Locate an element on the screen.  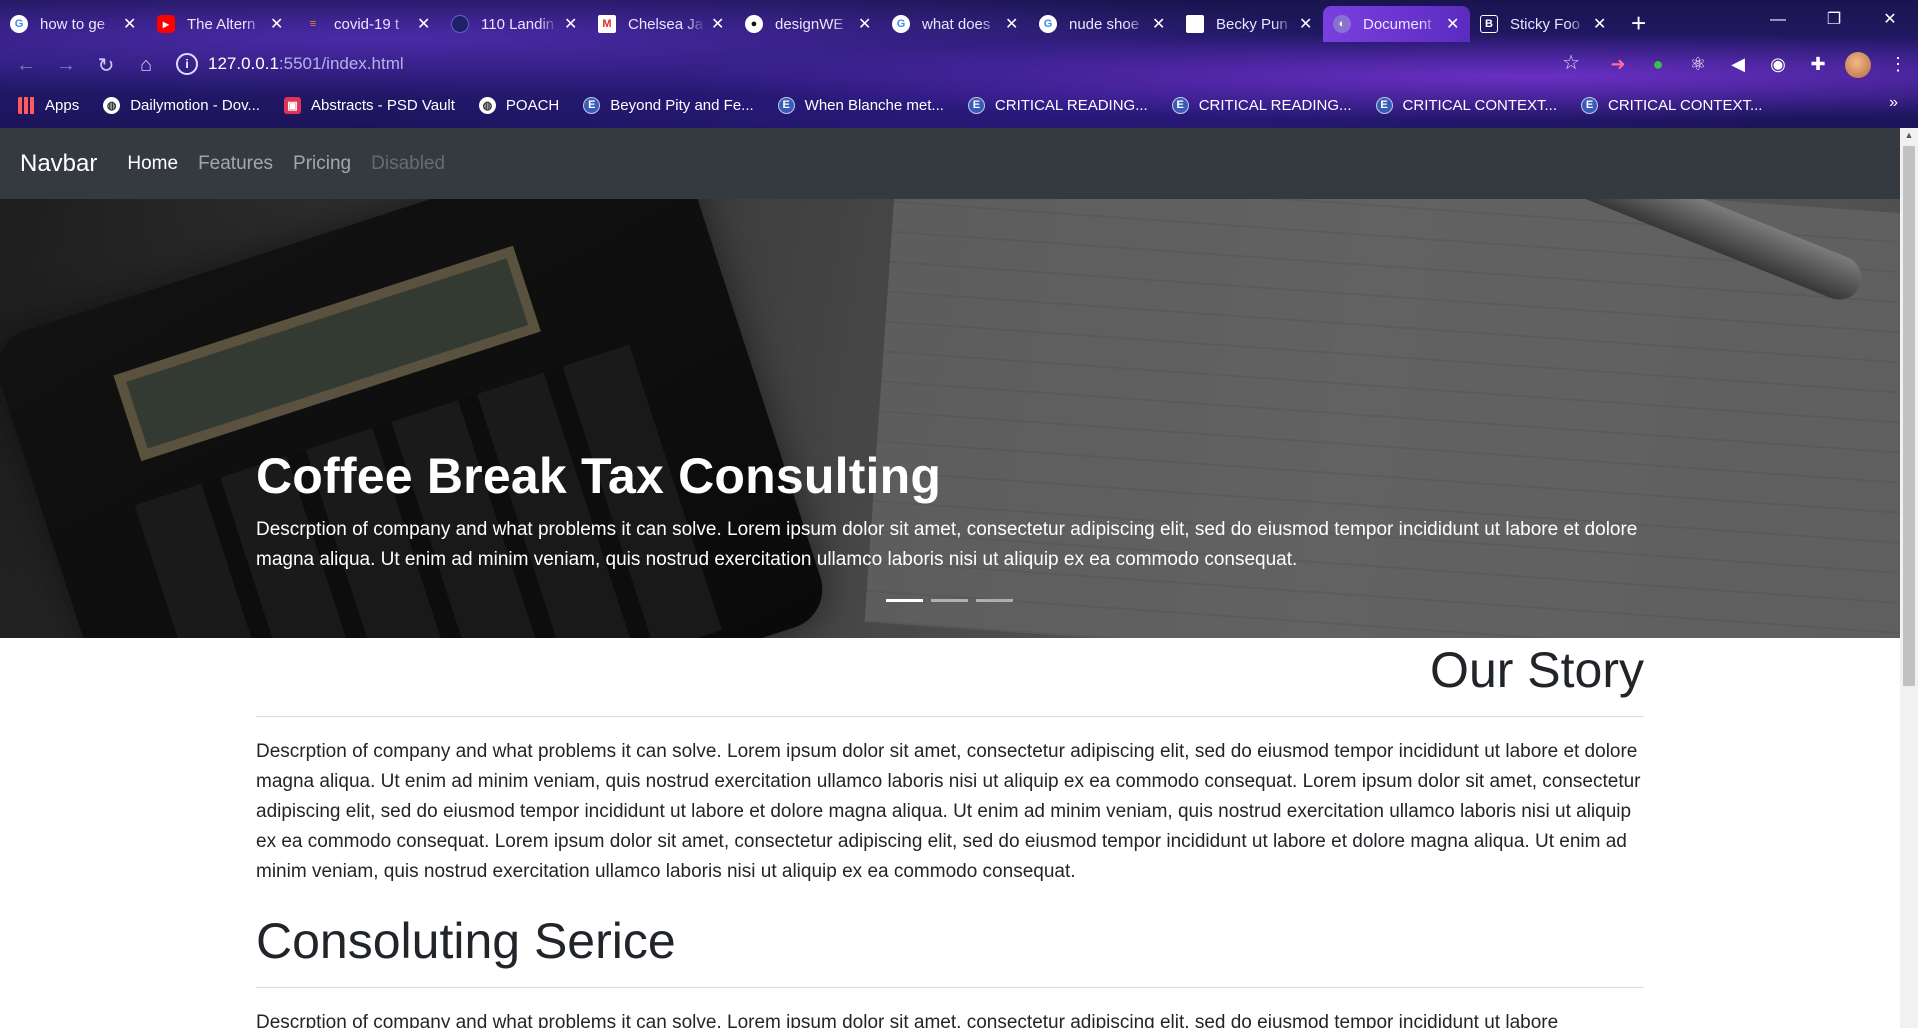
bookmark-apps: Apps is located at coordinates (49, 105).